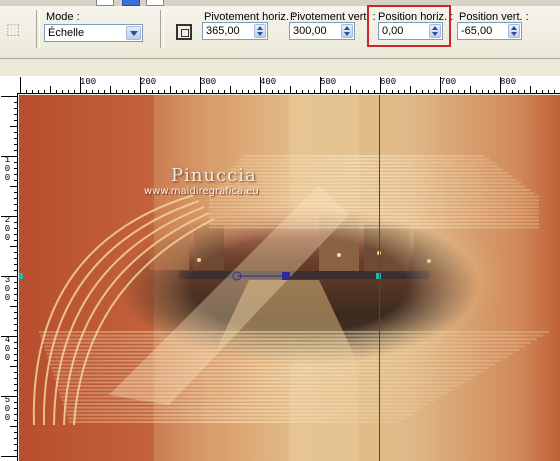 This screenshot has height=461, width=560. What do you see at coordinates (260, 31) in the screenshot?
I see `pivot-horizontal-spinner` at bounding box center [260, 31].